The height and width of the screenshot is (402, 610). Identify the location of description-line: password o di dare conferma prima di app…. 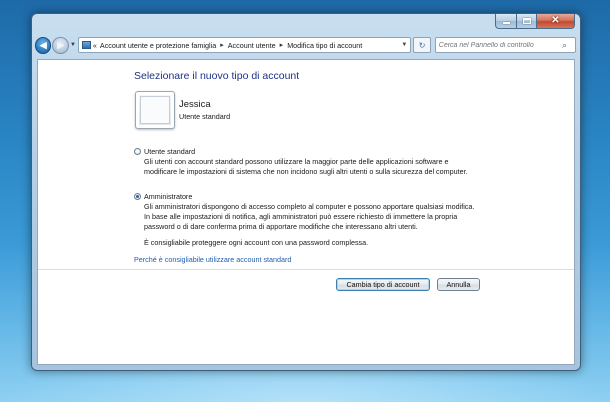
(281, 226).